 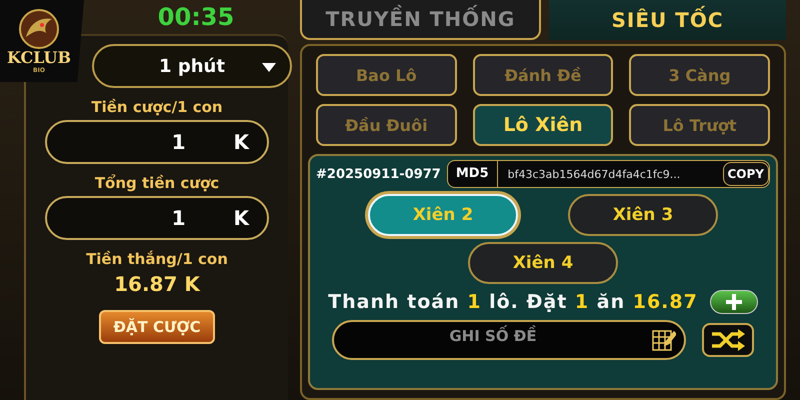 What do you see at coordinates (157, 284) in the screenshot?
I see `win-amount: 16.87 K` at bounding box center [157, 284].